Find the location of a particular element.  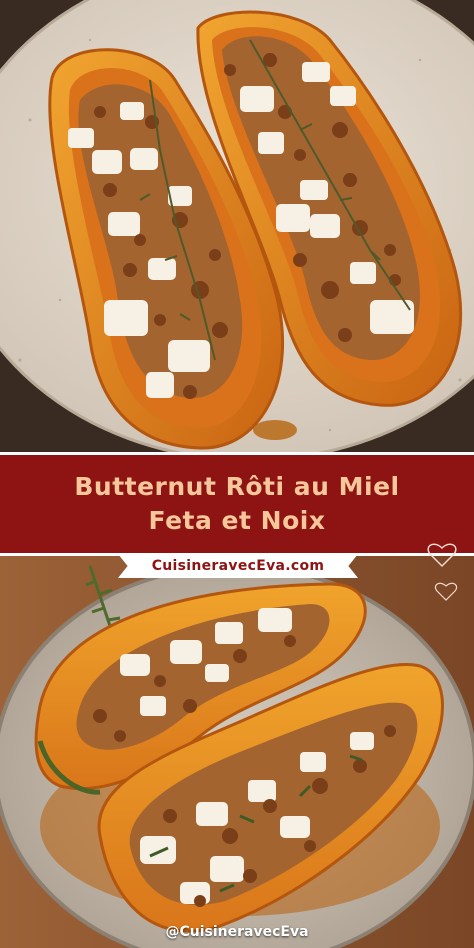

heart-icon is located at coordinates (442, 572).